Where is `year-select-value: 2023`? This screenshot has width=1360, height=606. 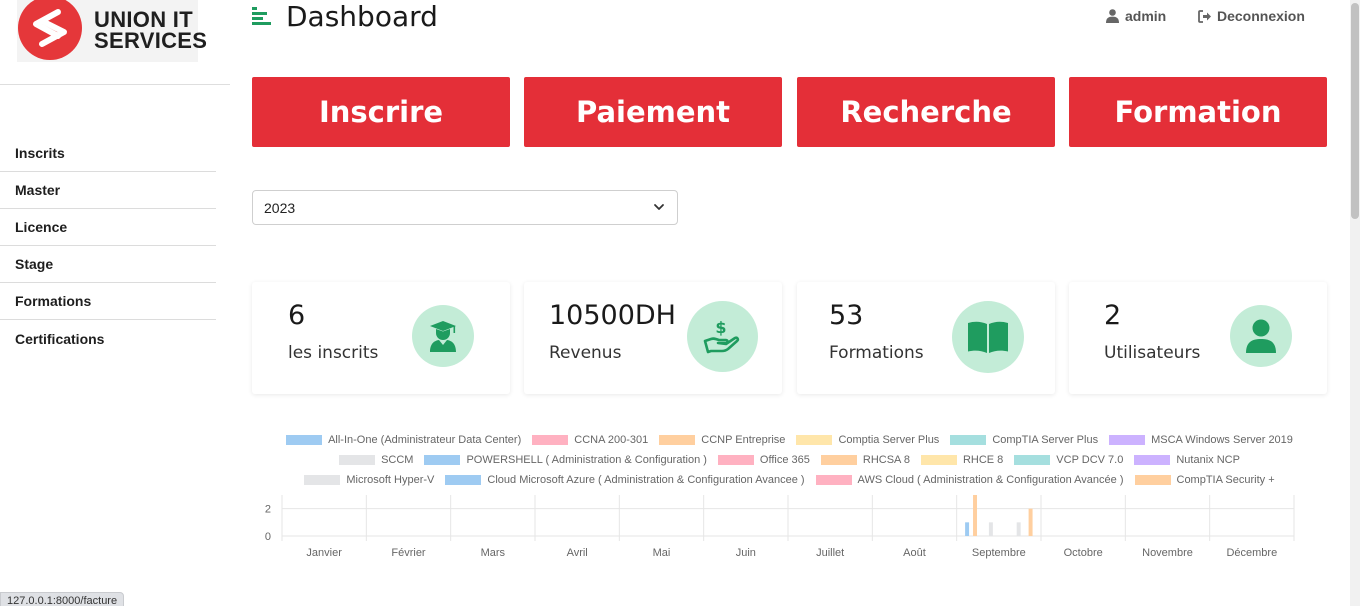 year-select-value: 2023 is located at coordinates (280, 207).